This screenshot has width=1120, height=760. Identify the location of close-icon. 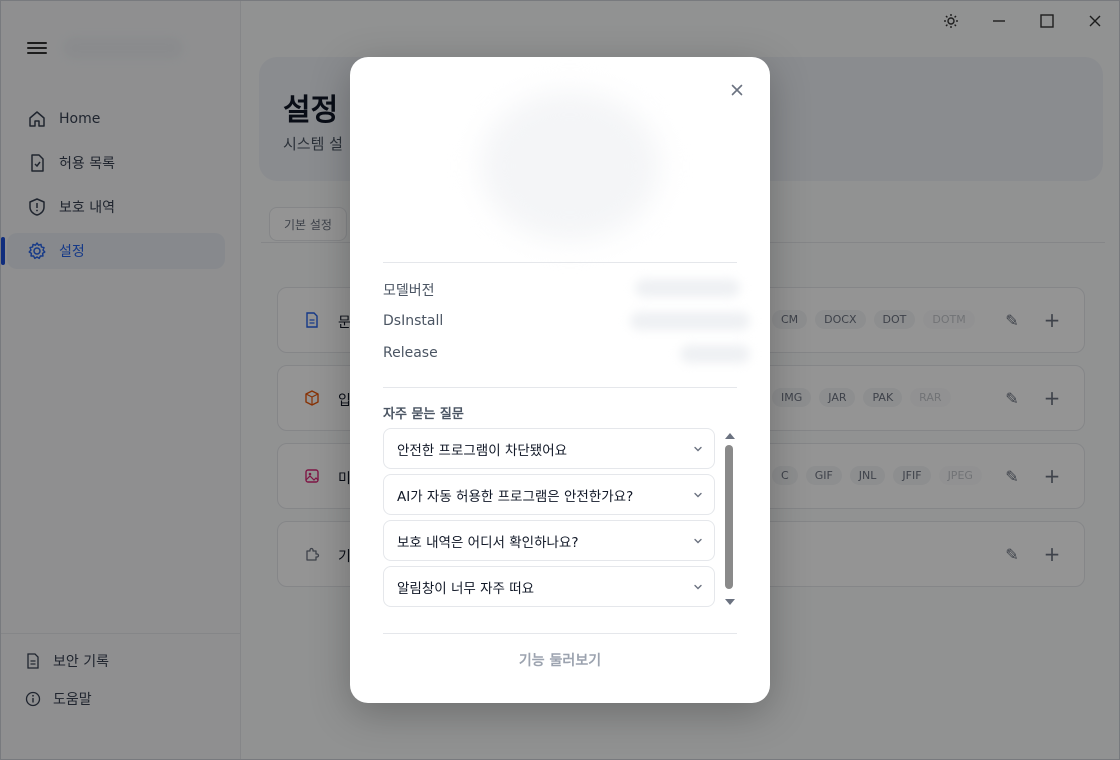
(737, 90).